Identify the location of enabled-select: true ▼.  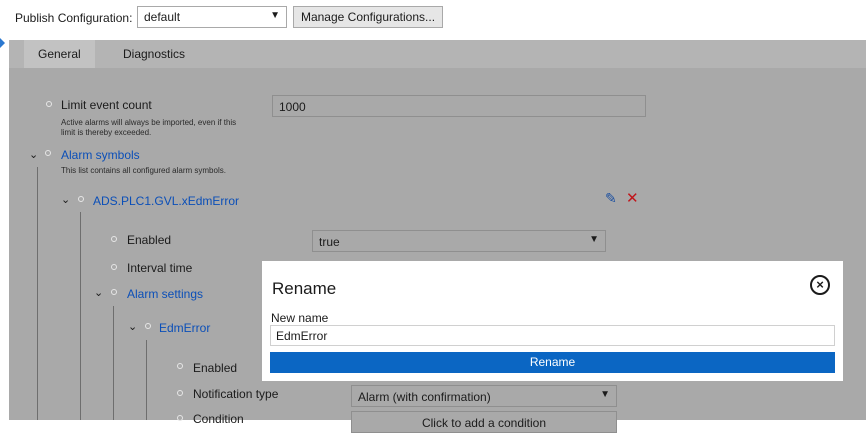
(459, 241).